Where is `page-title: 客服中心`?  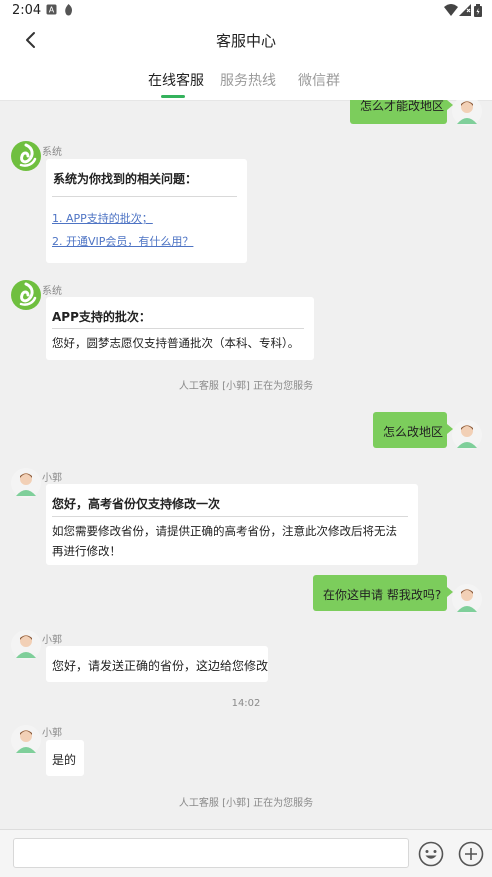
page-title: 客服中心 is located at coordinates (245, 41).